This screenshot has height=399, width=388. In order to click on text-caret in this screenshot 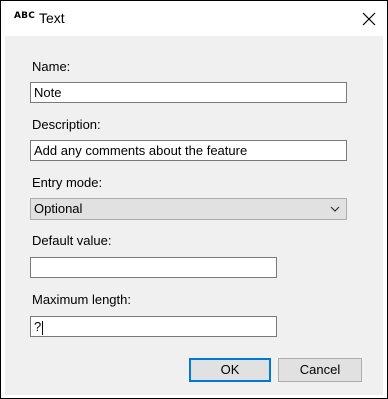, I will do `click(43, 327)`.